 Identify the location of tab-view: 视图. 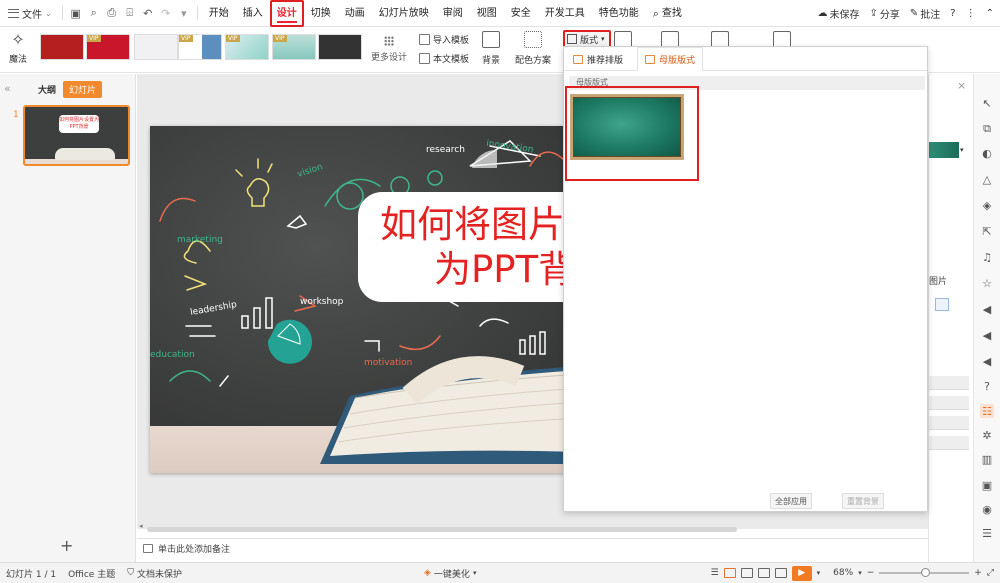
(487, 13).